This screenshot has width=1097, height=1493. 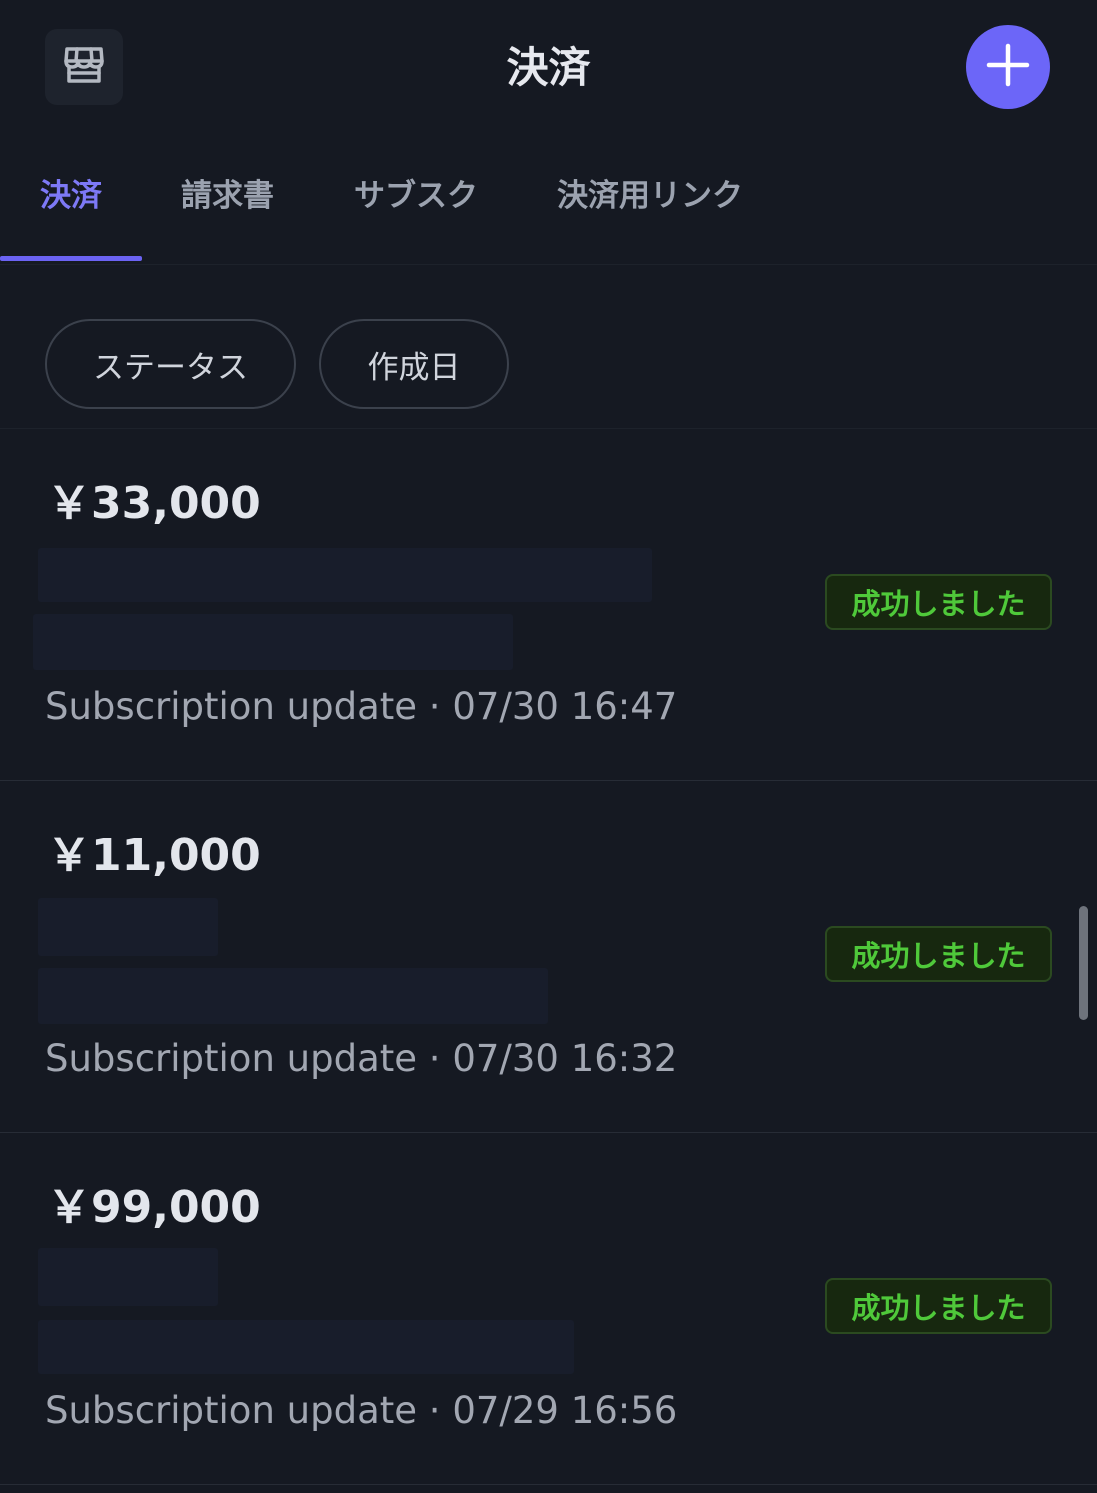 I want to click on tab-subscriptions: サブスク, so click(x=416, y=196).